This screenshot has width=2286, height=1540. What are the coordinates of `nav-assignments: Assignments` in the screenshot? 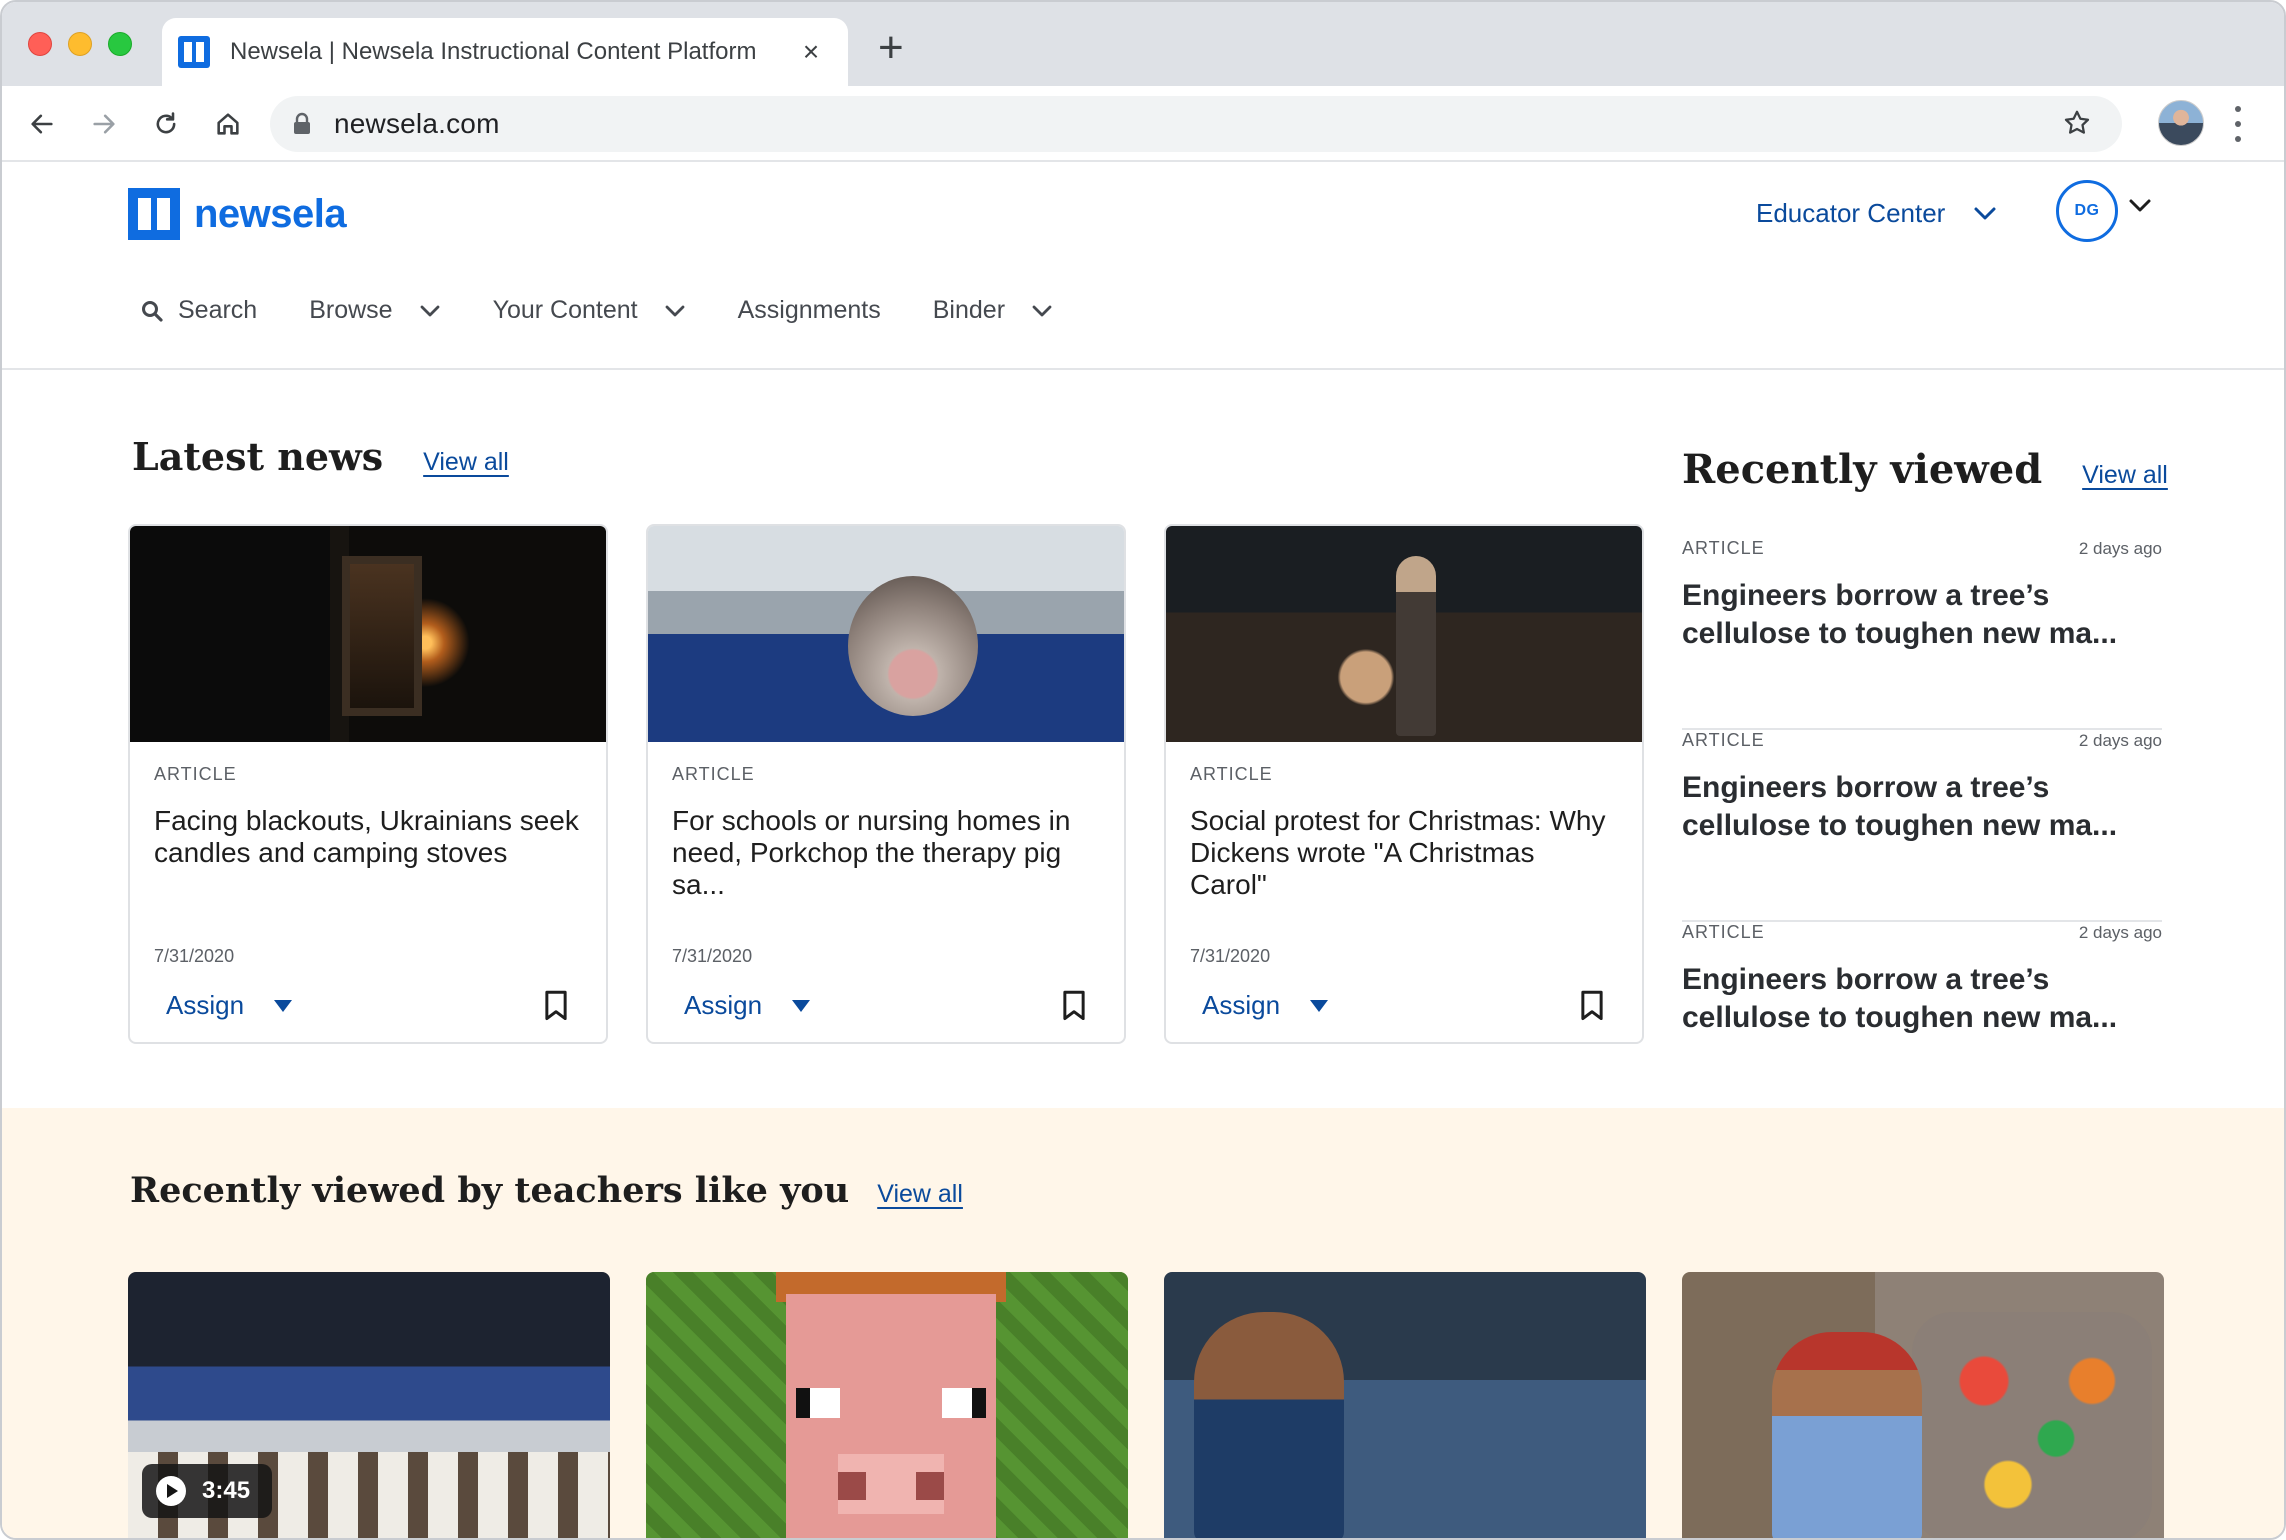 It's located at (809, 310).